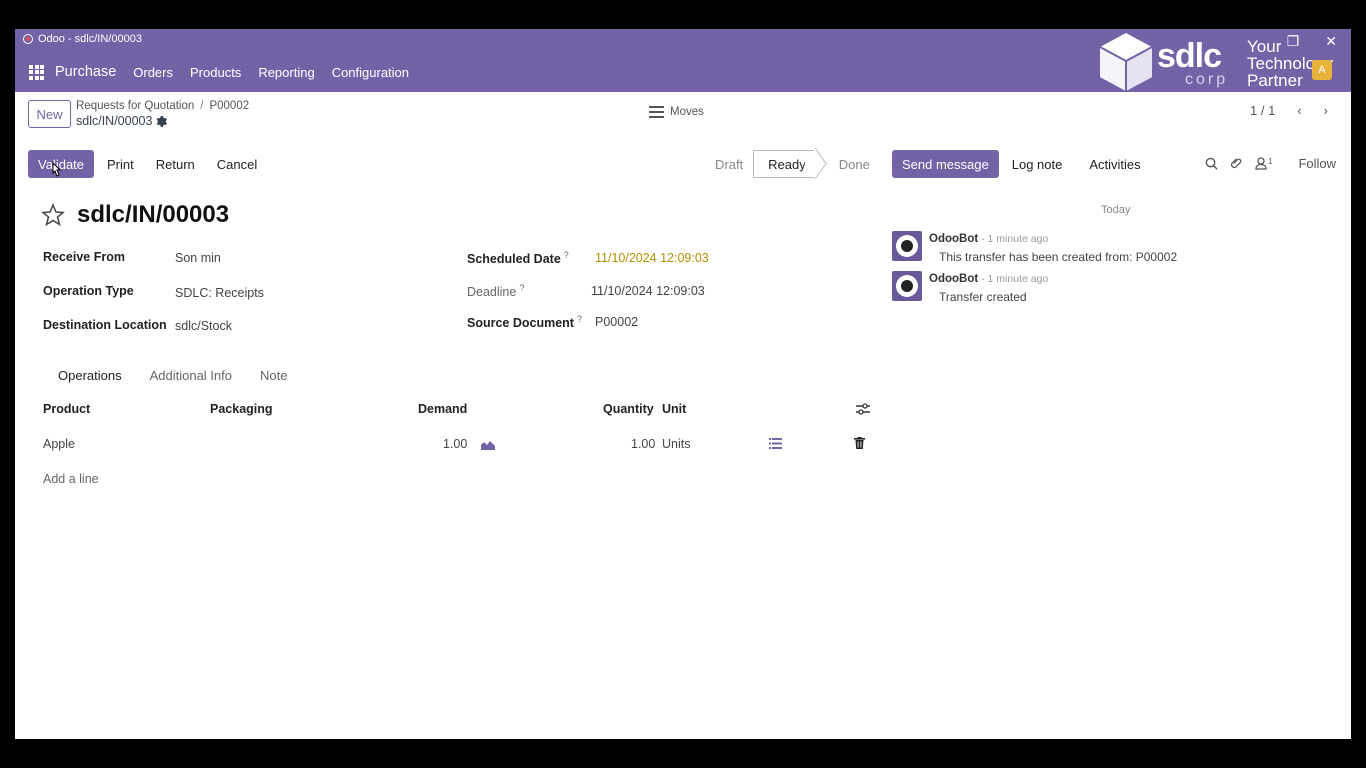 Image resolution: width=1366 pixels, height=768 pixels. I want to click on paperclip-icon, so click(1236, 163).